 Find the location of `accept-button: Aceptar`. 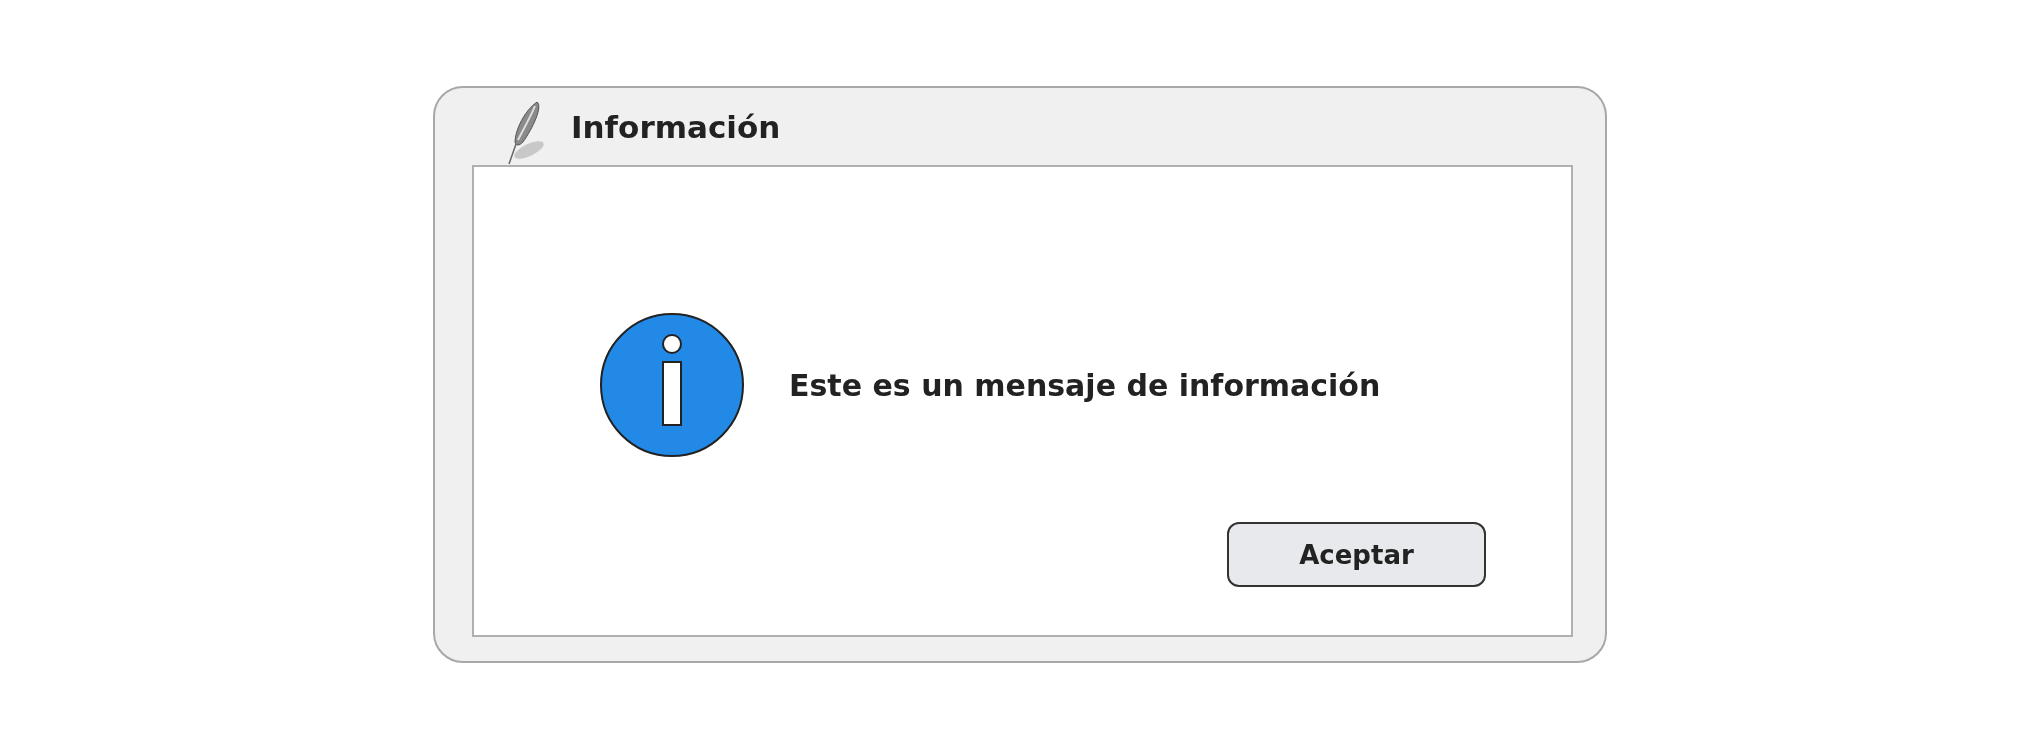

accept-button: Aceptar is located at coordinates (1356, 554).